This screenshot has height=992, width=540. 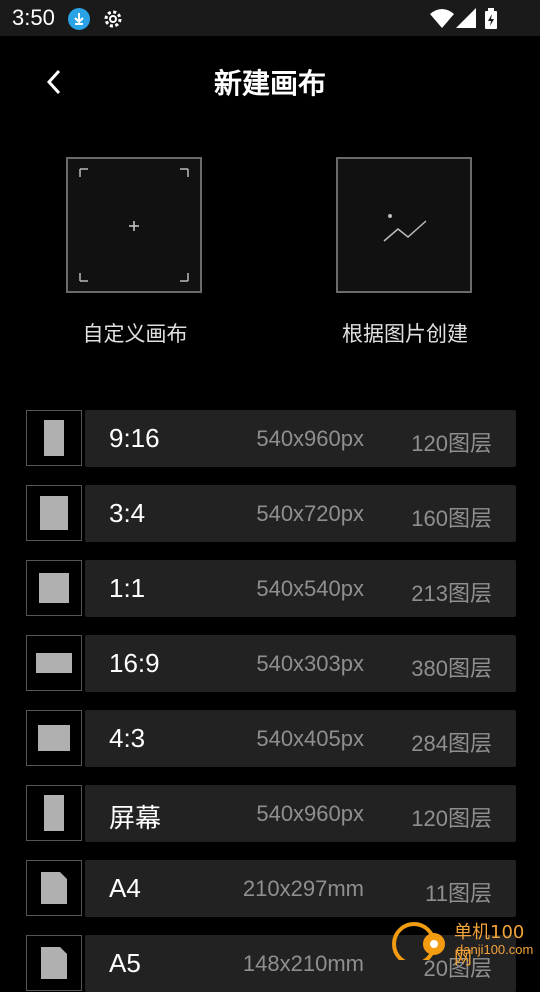 I want to click on preset-ratio: 屏幕, so click(x=135, y=818).